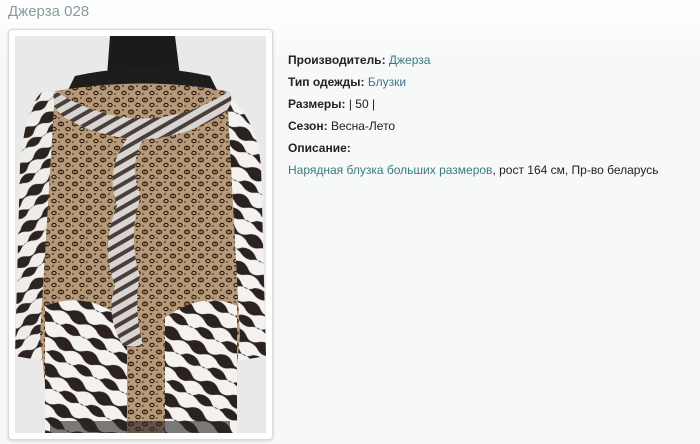  Describe the element at coordinates (319, 148) in the screenshot. I see `description-label: Описание:` at that location.